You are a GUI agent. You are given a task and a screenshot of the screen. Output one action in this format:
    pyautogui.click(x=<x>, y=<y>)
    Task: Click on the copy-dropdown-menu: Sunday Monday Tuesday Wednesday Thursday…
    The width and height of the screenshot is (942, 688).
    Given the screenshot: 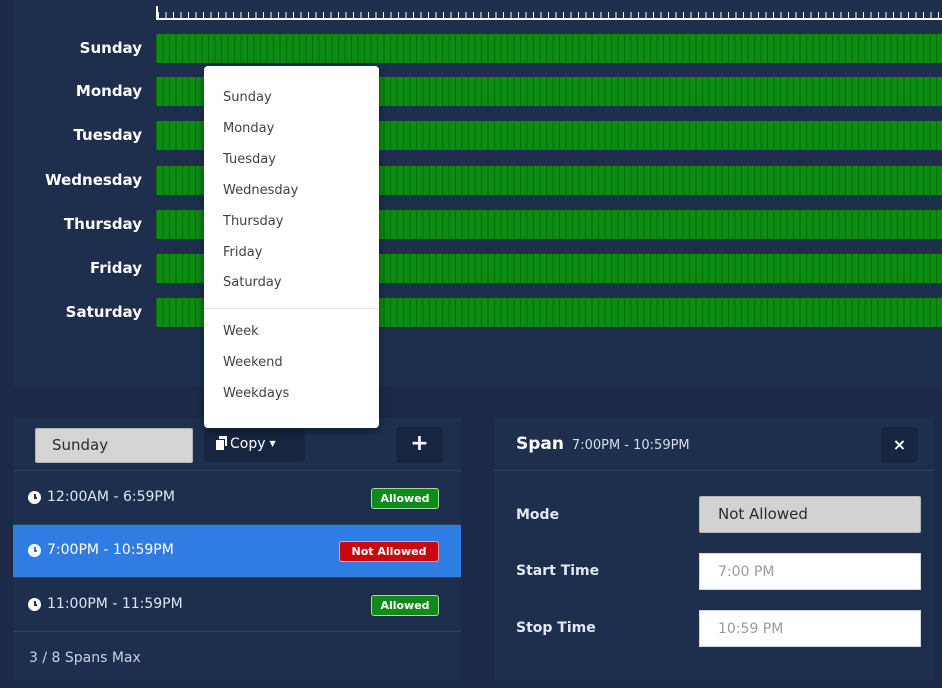 What is the action you would take?
    pyautogui.click(x=291, y=247)
    